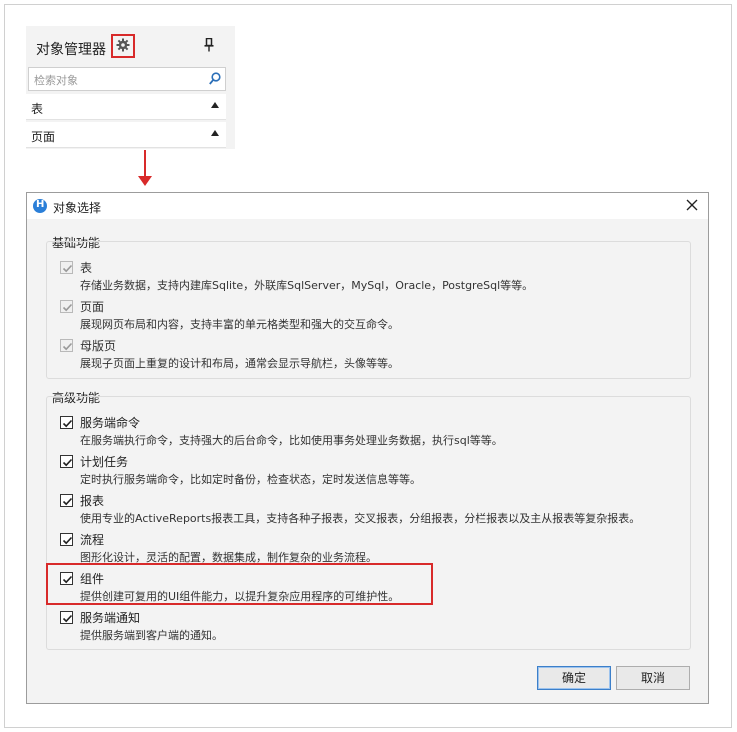 The height and width of the screenshot is (732, 737). I want to click on checkbox-scheduled-task, so click(66, 461).